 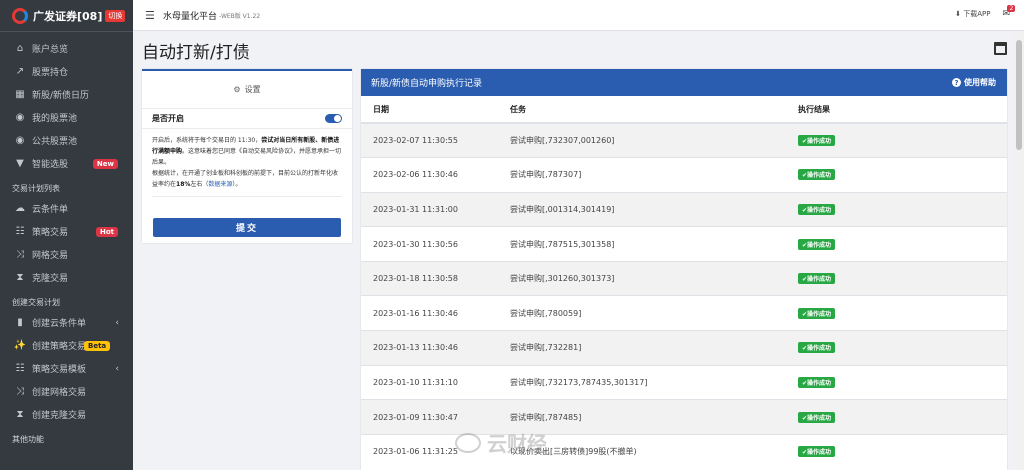 What do you see at coordinates (429, 278) in the screenshot?
I see `cell-date: 2023-01-18 11:30:58` at bounding box center [429, 278].